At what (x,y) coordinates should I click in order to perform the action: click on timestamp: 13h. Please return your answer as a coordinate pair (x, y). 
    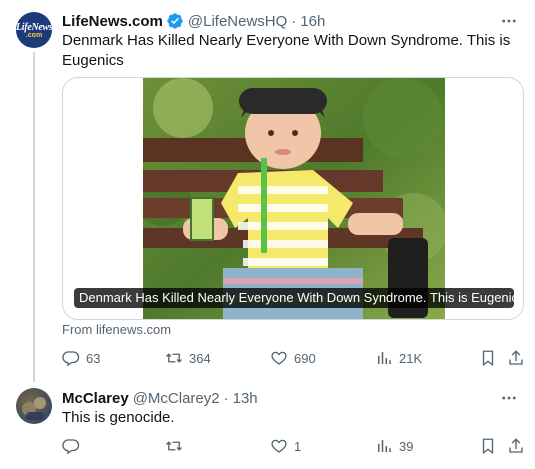
    Looking at the image, I should click on (245, 398).